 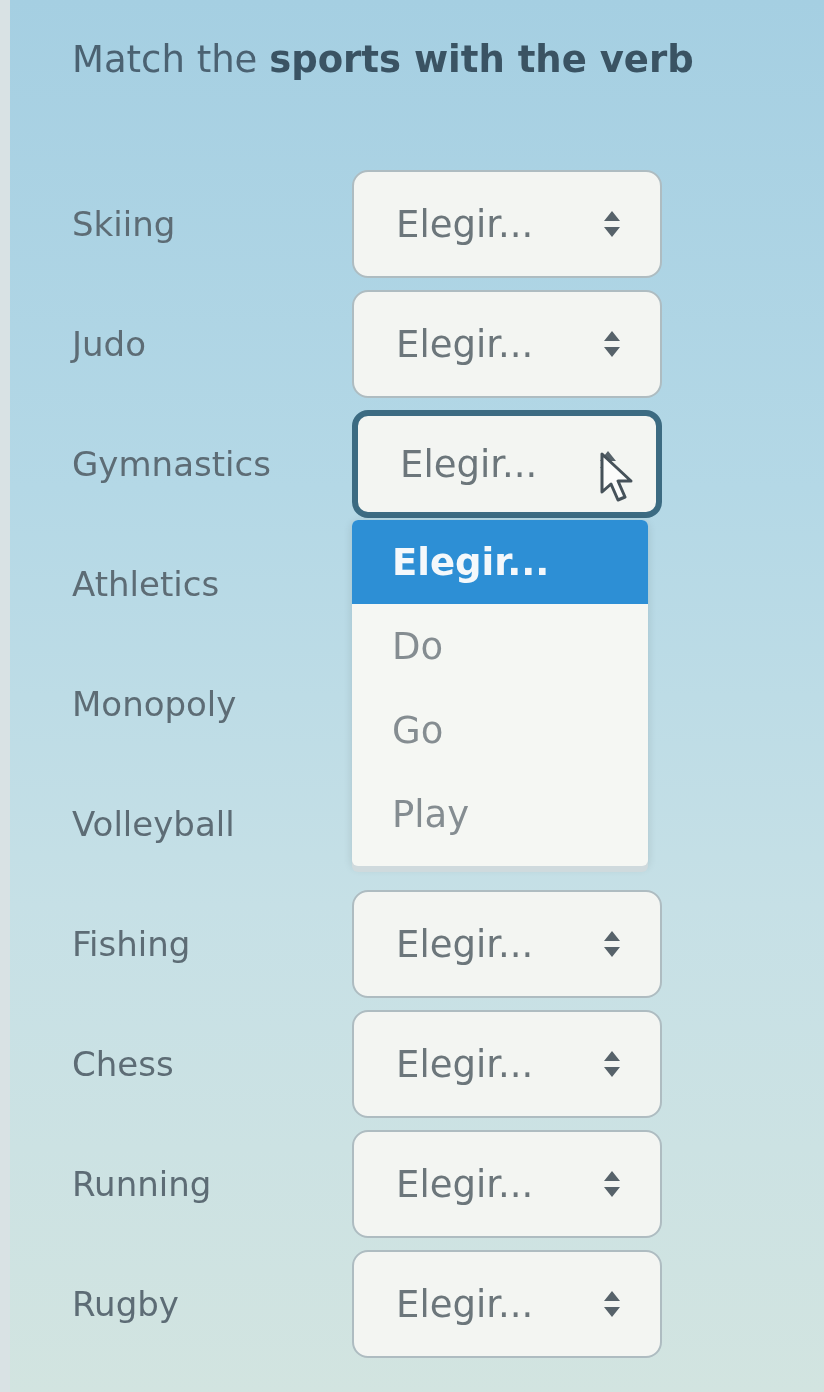 What do you see at coordinates (500, 730) in the screenshot?
I see `dropdown-option: Go` at bounding box center [500, 730].